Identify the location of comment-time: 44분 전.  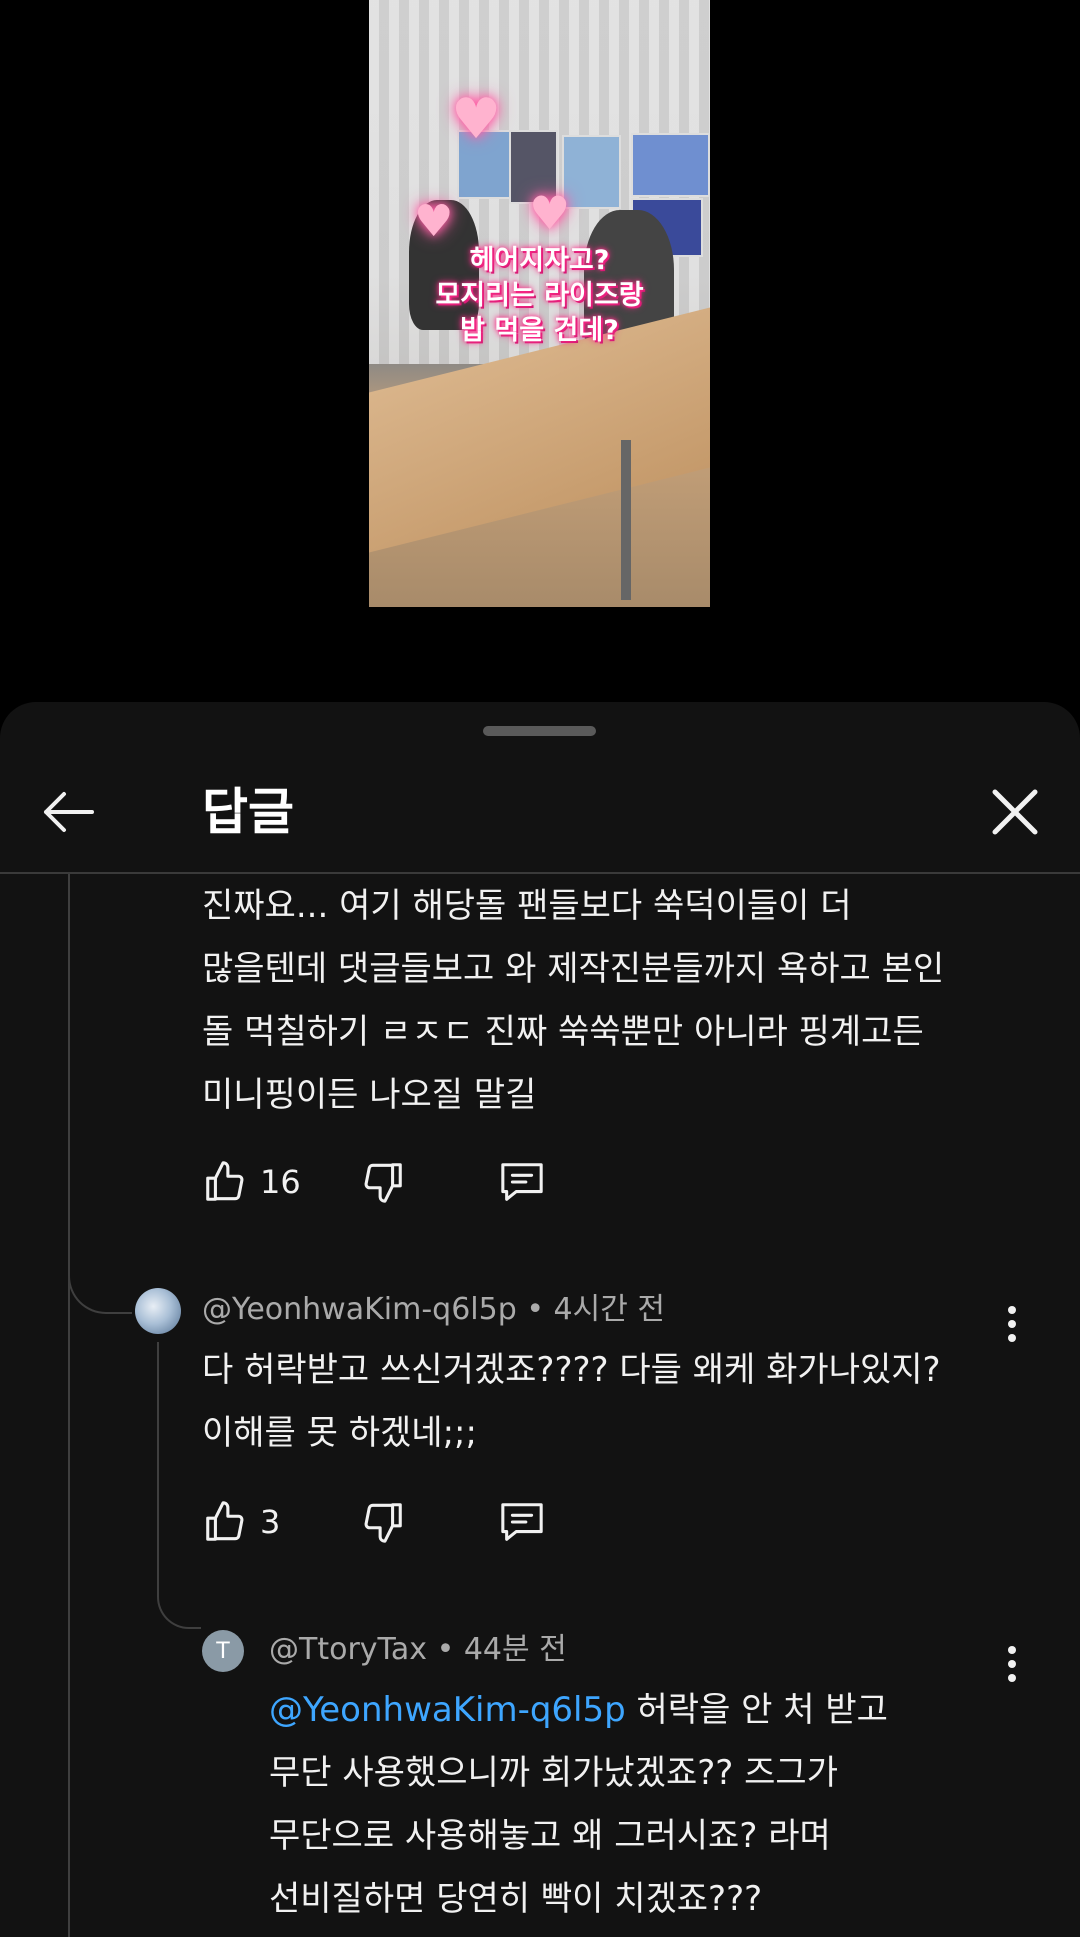
(515, 1649).